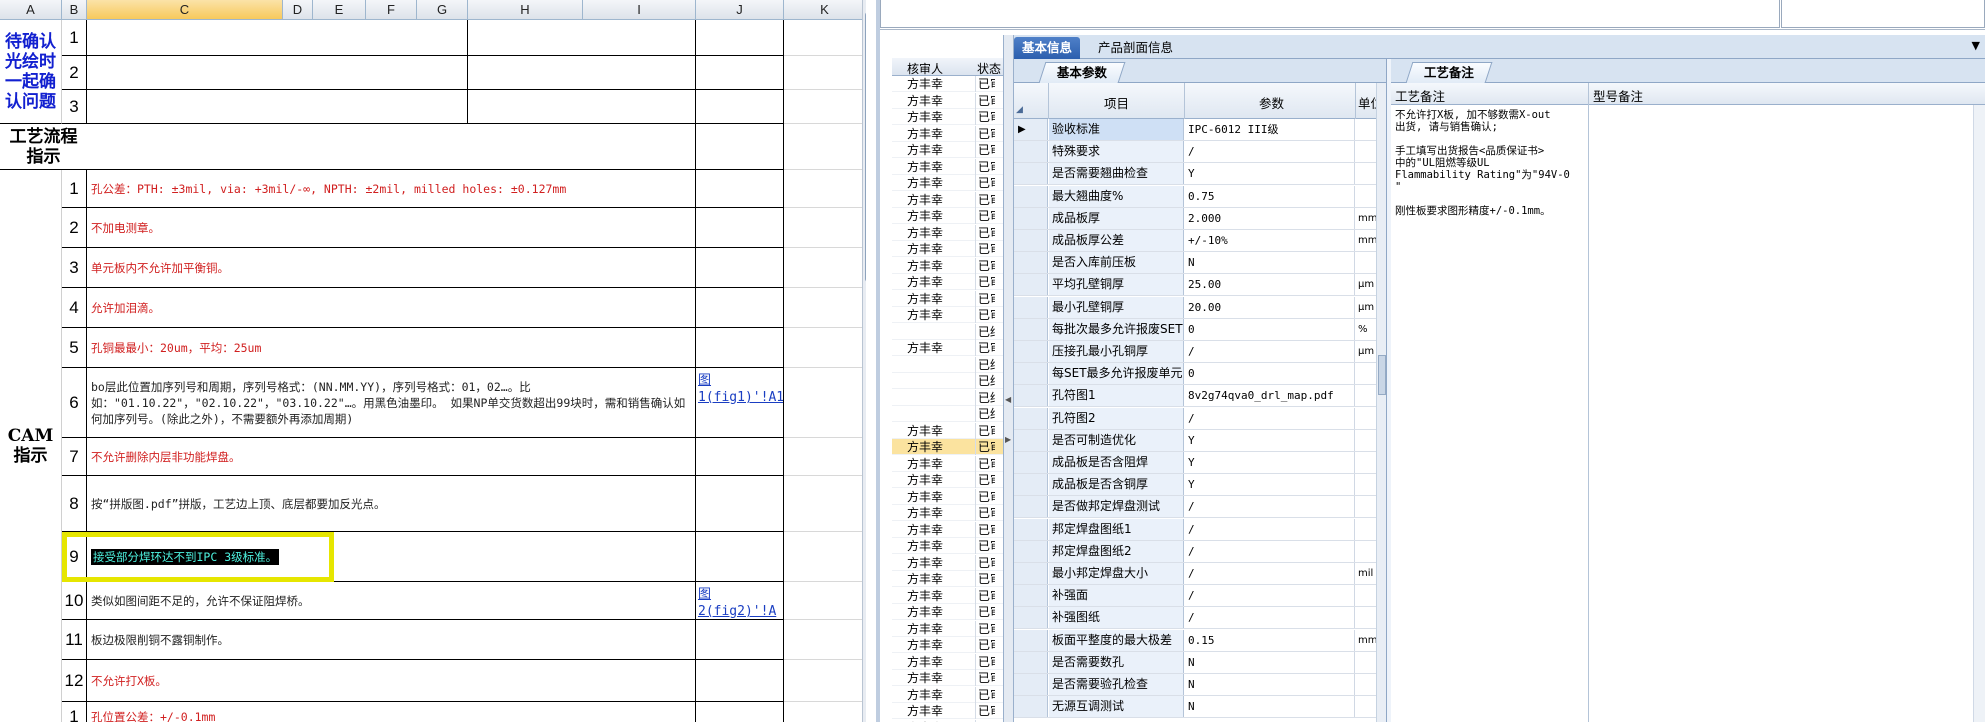  I want to click on cell-h, so click(582, 107).